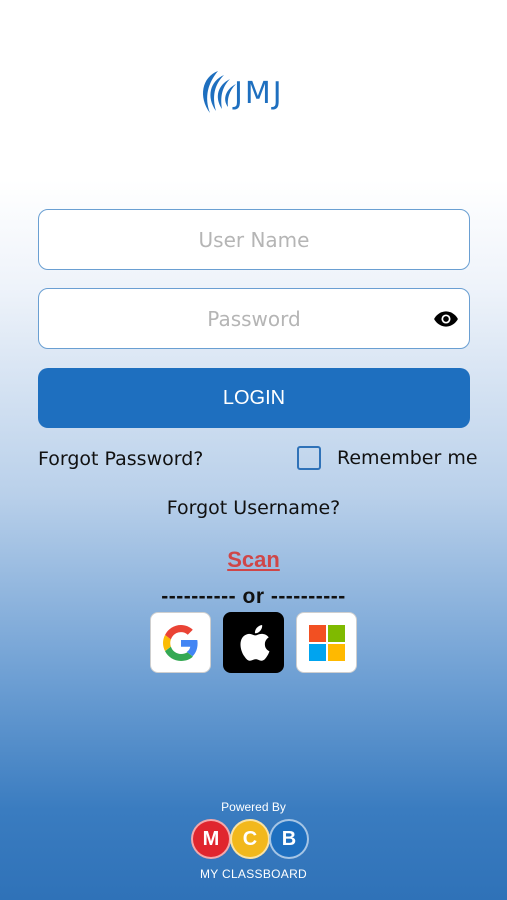  I want to click on password-input, so click(254, 318).